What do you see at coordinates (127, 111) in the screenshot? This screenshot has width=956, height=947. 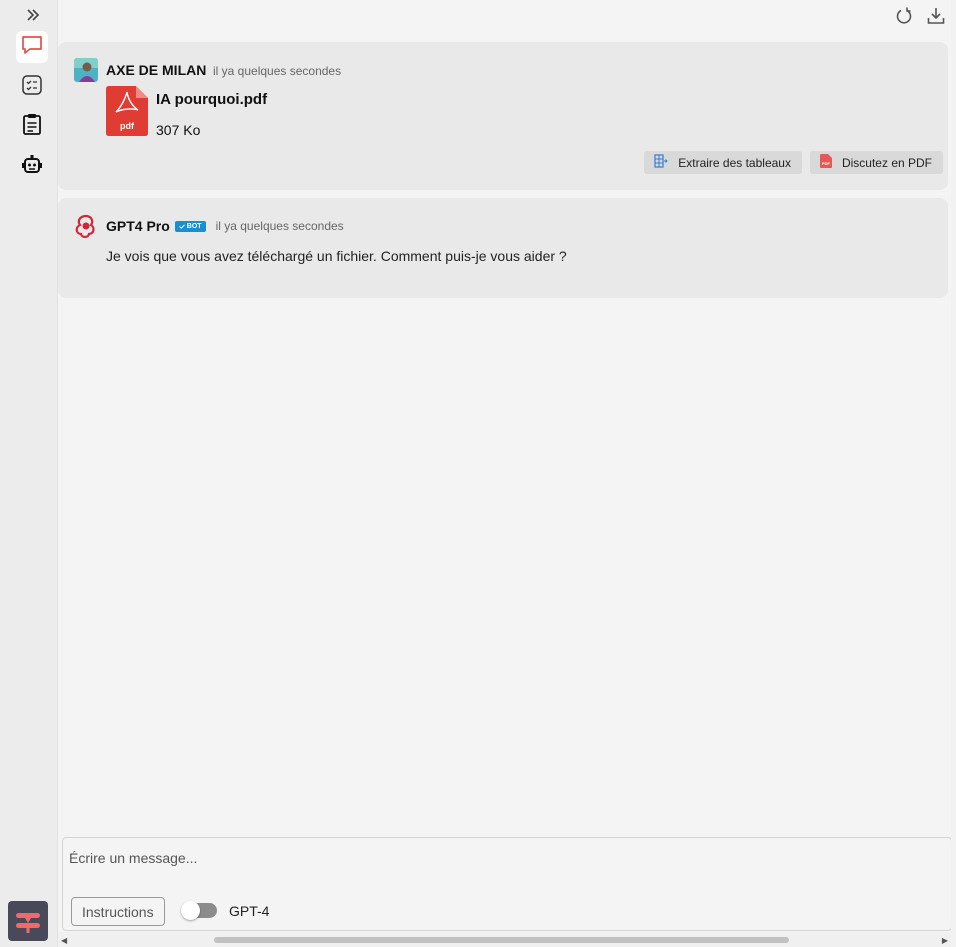 I see `pdf-file-icon: pdf` at bounding box center [127, 111].